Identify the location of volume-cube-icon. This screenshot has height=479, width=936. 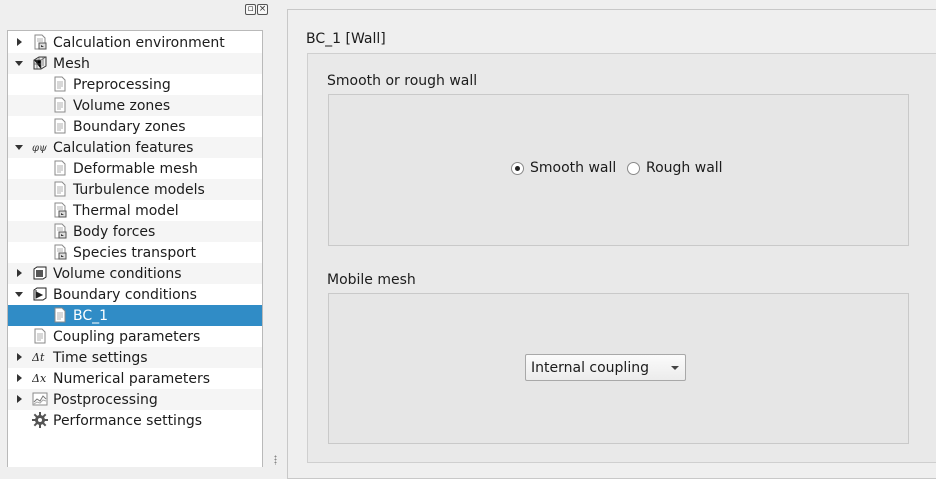
(40, 273).